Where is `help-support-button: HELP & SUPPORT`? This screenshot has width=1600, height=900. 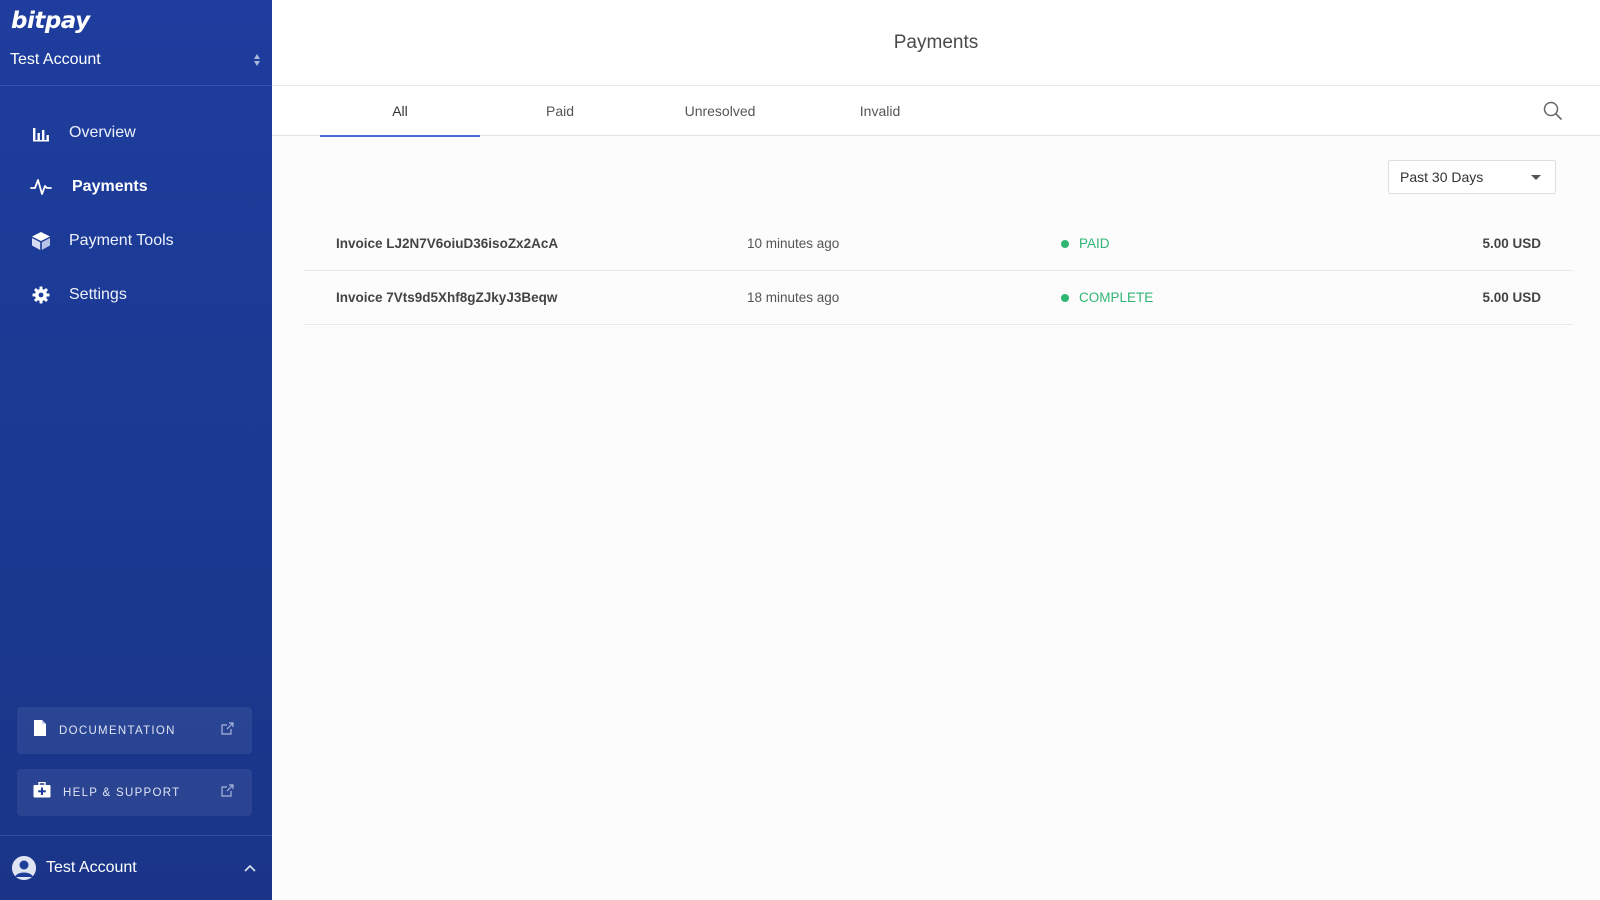
help-support-button: HELP & SUPPORT is located at coordinates (134, 792).